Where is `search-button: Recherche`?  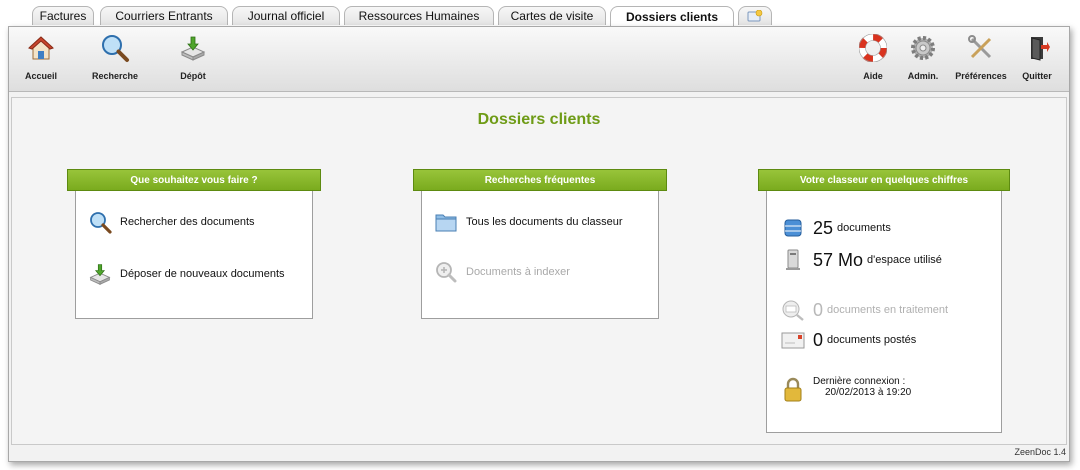
search-button: Recherche is located at coordinates (115, 60).